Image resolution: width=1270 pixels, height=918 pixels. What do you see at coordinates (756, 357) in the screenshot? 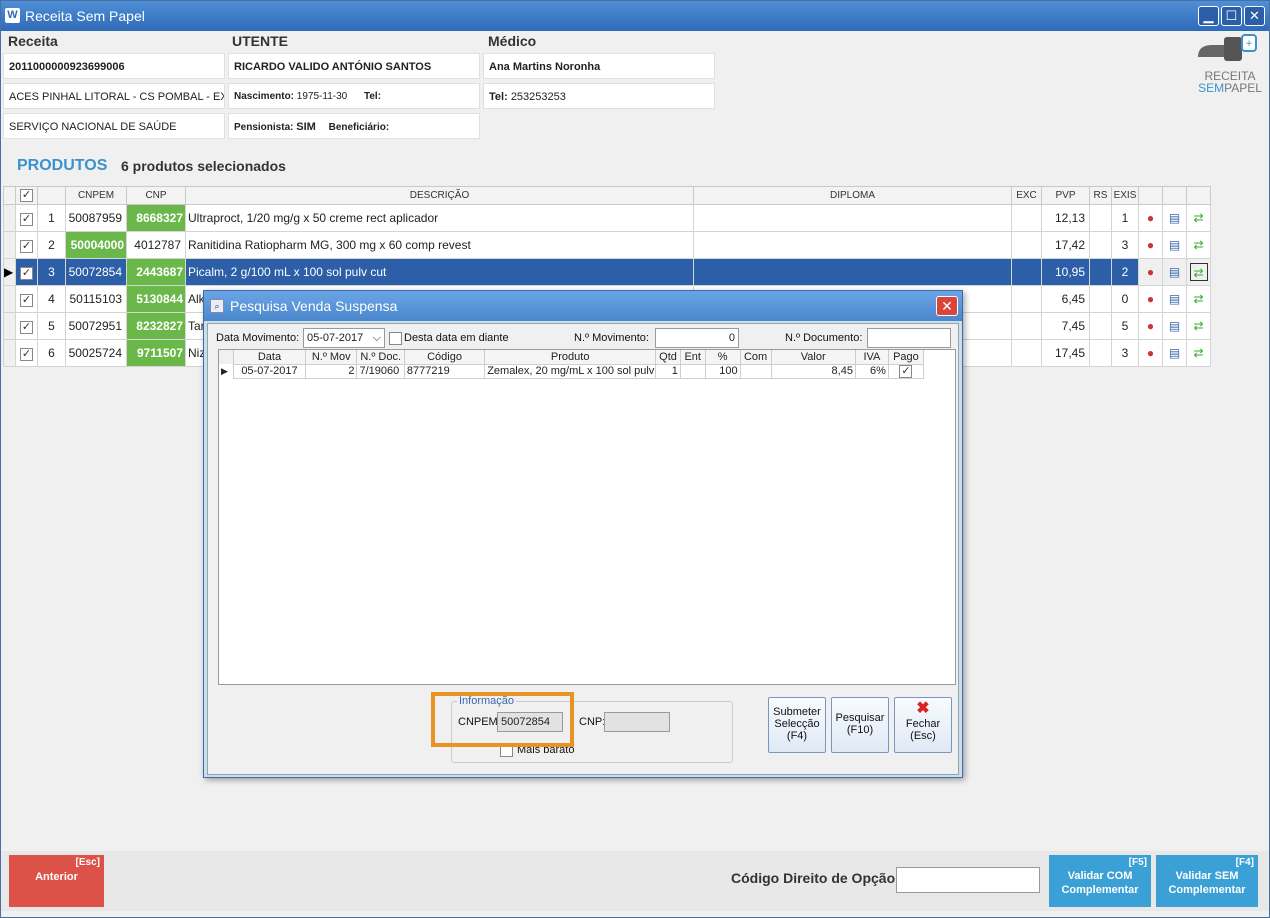
I see `col-com: Com` at bounding box center [756, 357].